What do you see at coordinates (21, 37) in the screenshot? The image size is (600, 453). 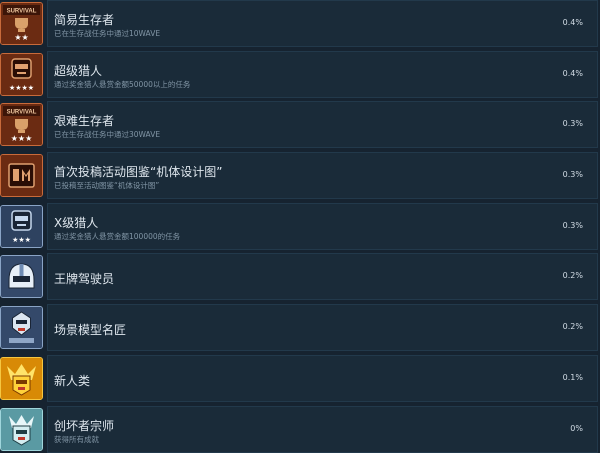 I see `star-rating: ★★` at bounding box center [21, 37].